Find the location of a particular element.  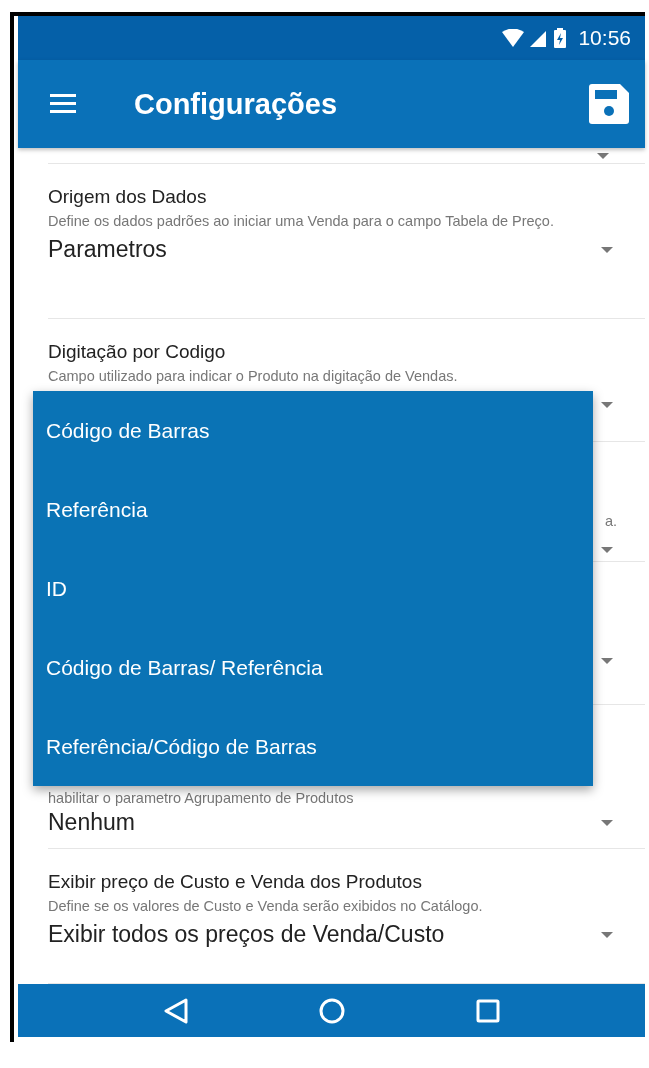

battery-icon is located at coordinates (560, 38).